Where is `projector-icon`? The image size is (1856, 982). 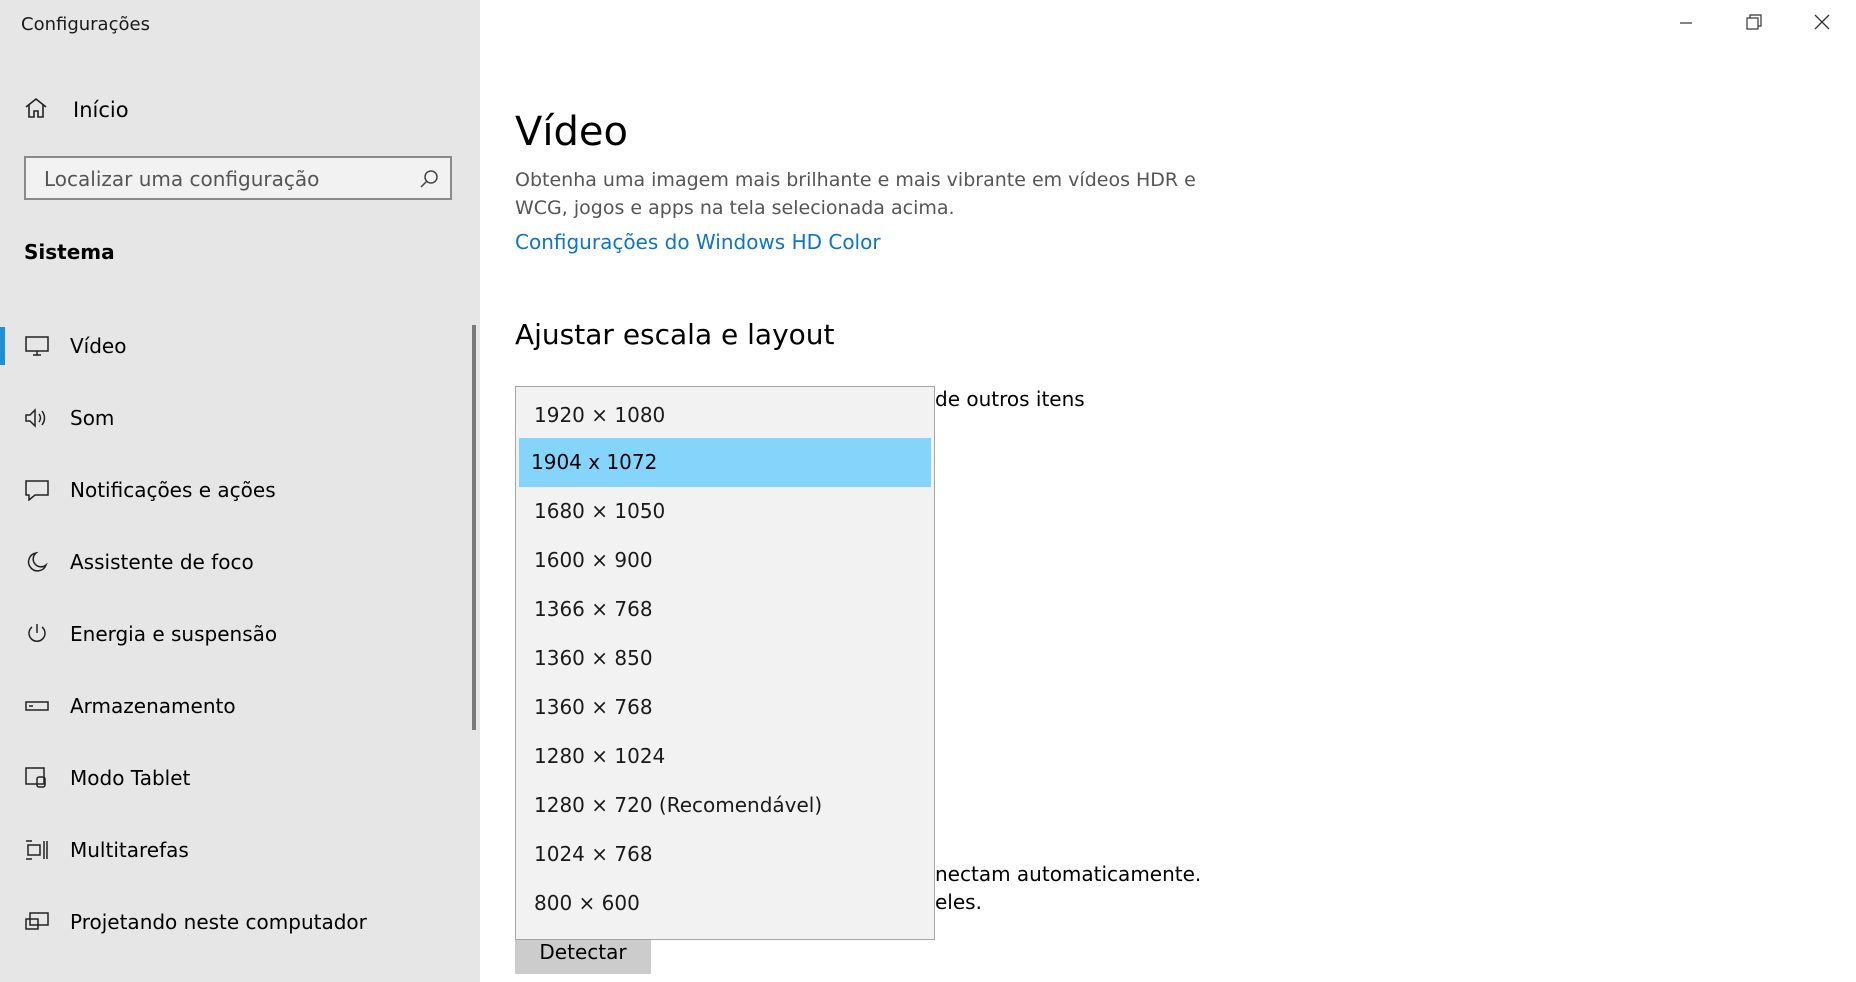 projector-icon is located at coordinates (37, 922).